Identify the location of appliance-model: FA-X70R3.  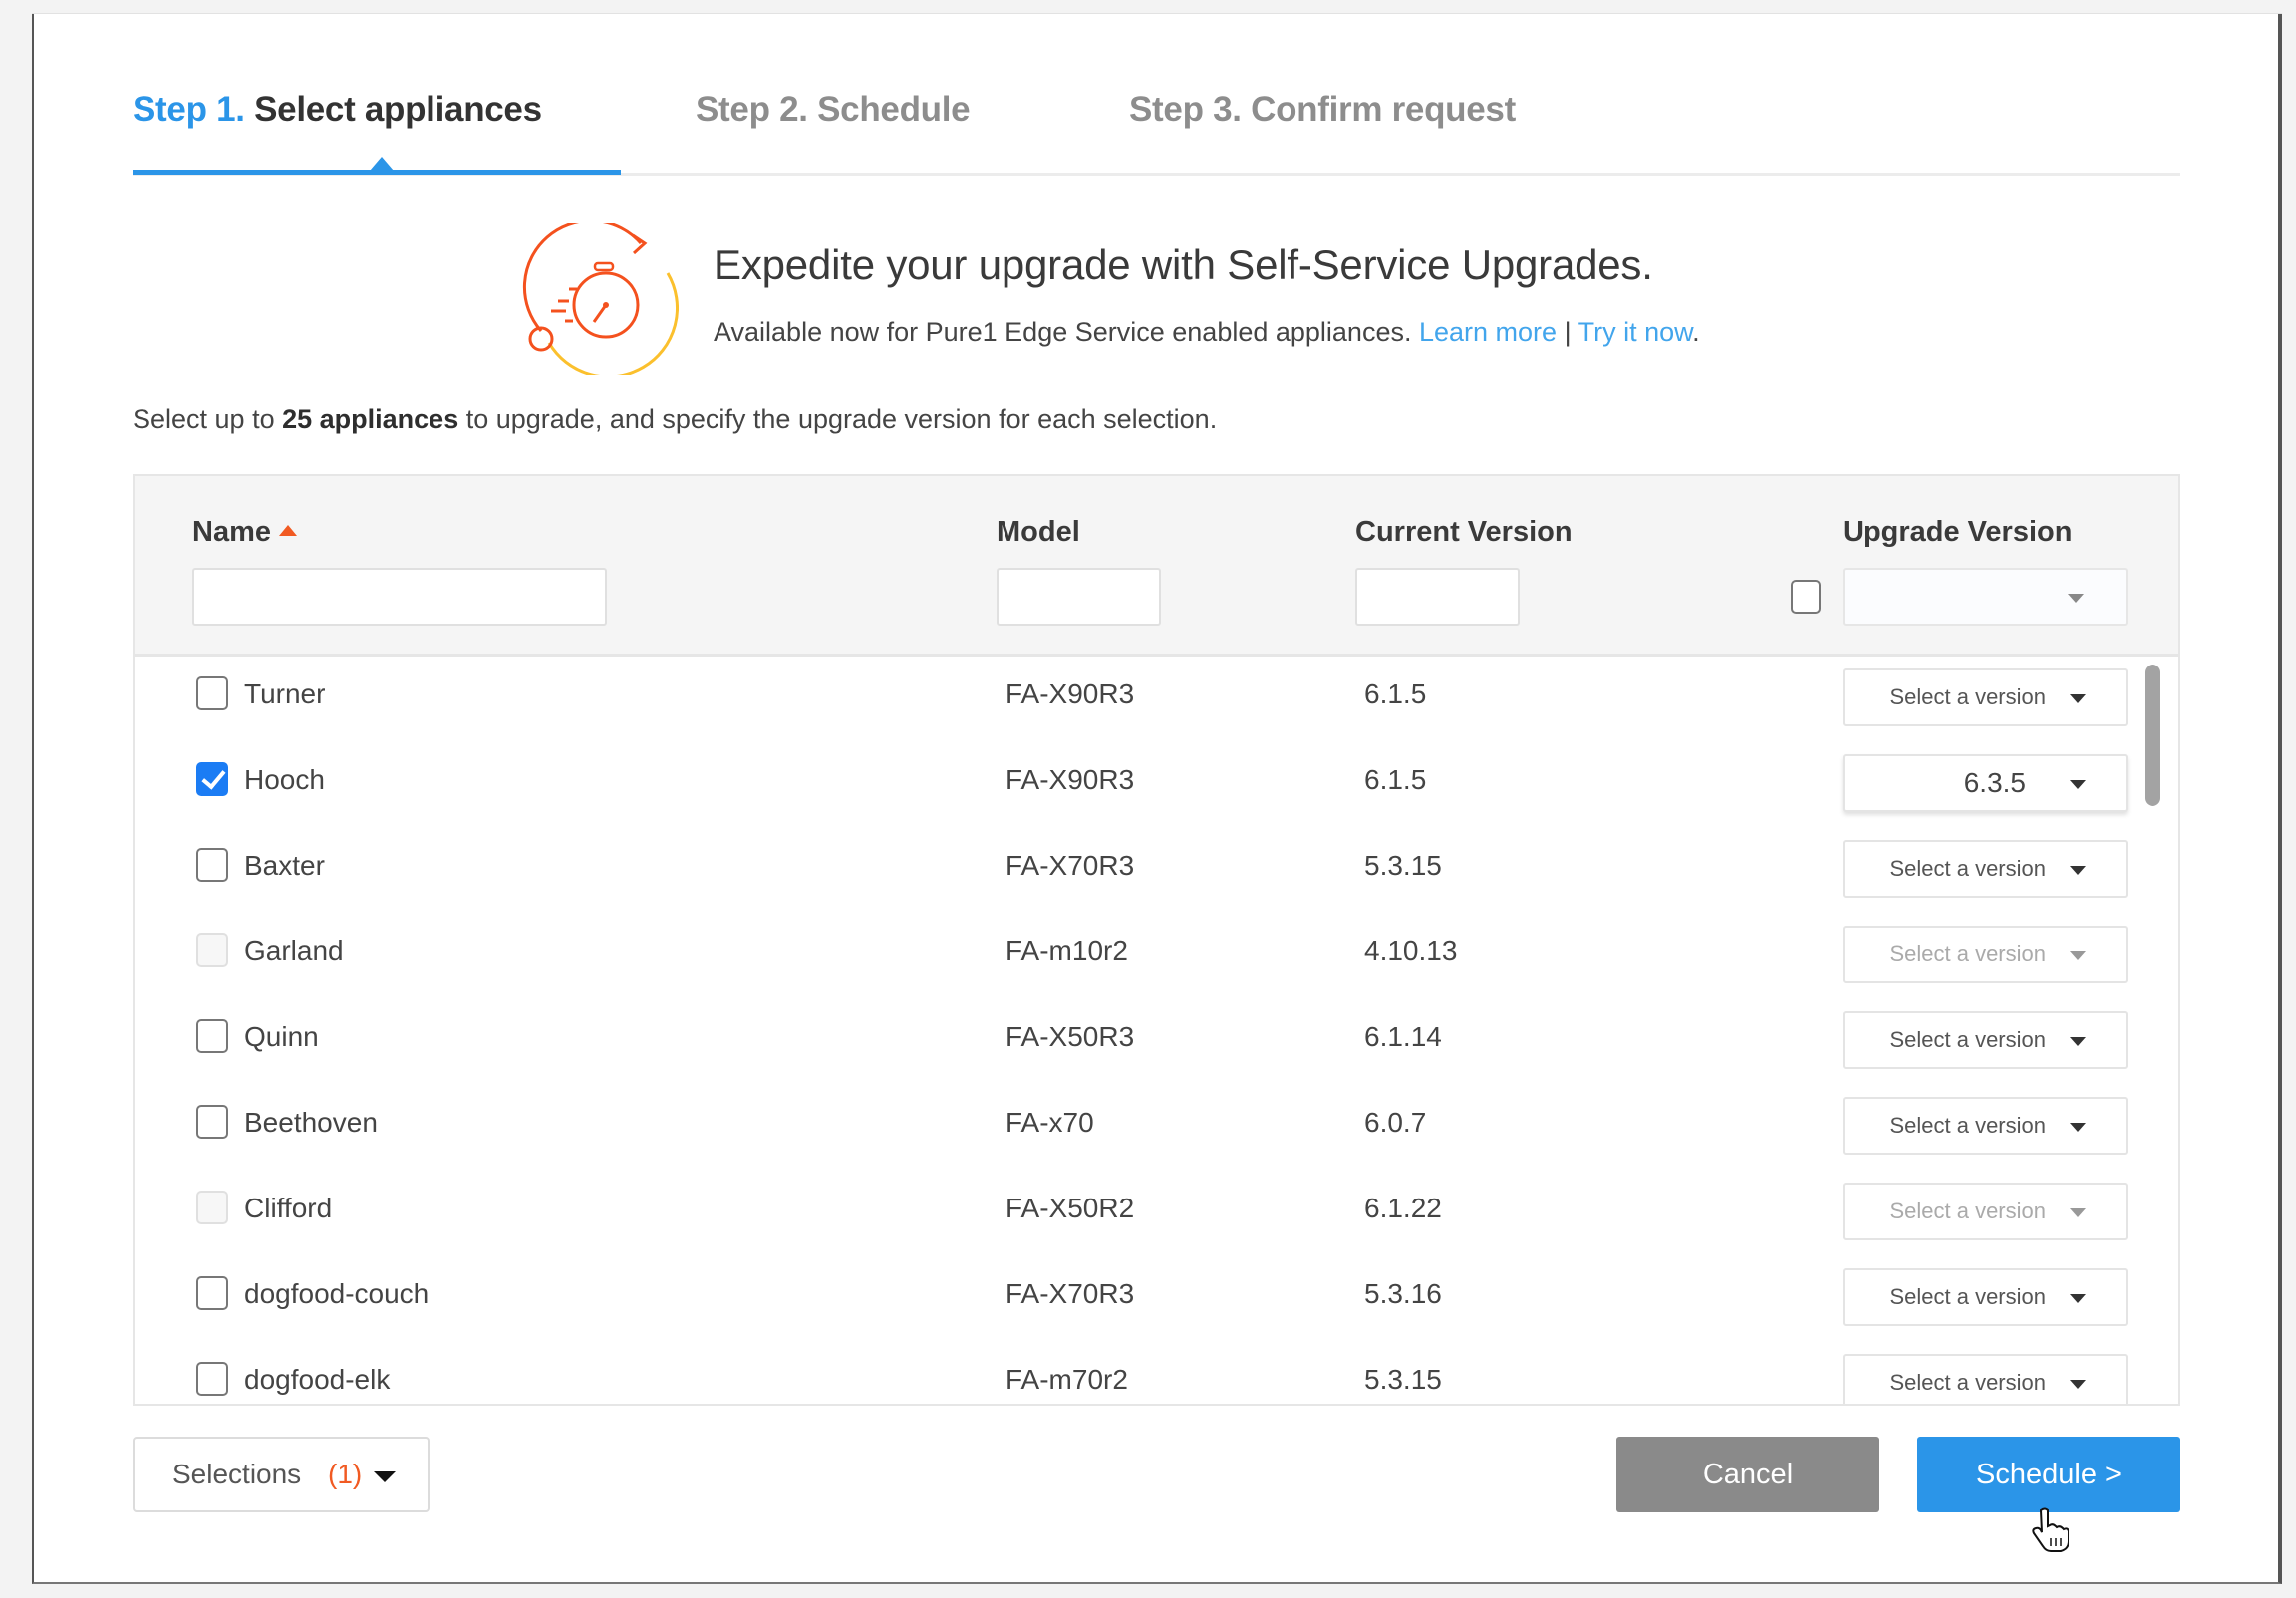
(1070, 1293).